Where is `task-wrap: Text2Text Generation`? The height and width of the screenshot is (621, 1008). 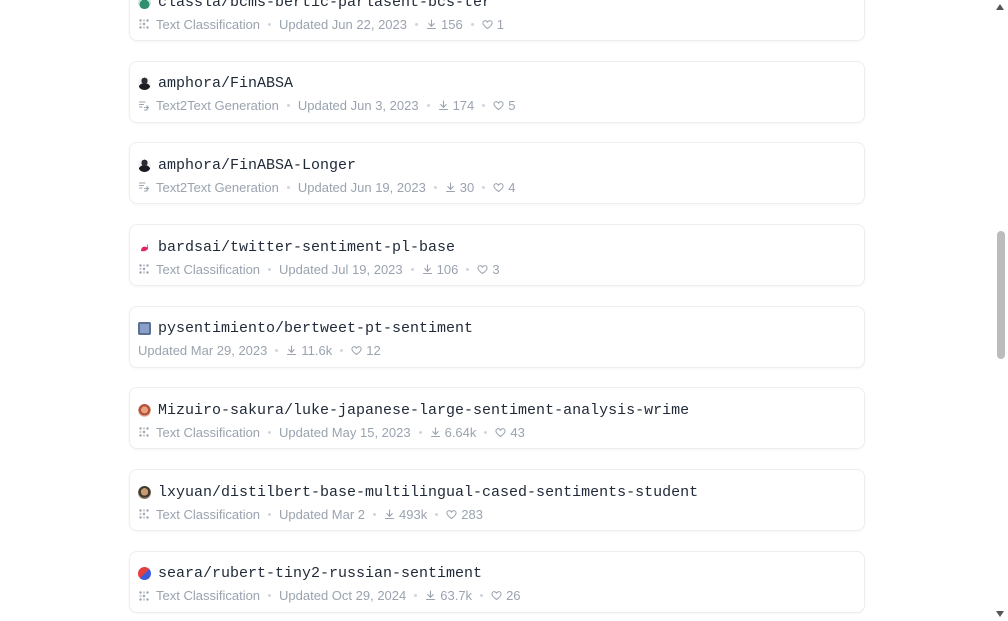
task-wrap: Text2Text Generation is located at coordinates (218, 187).